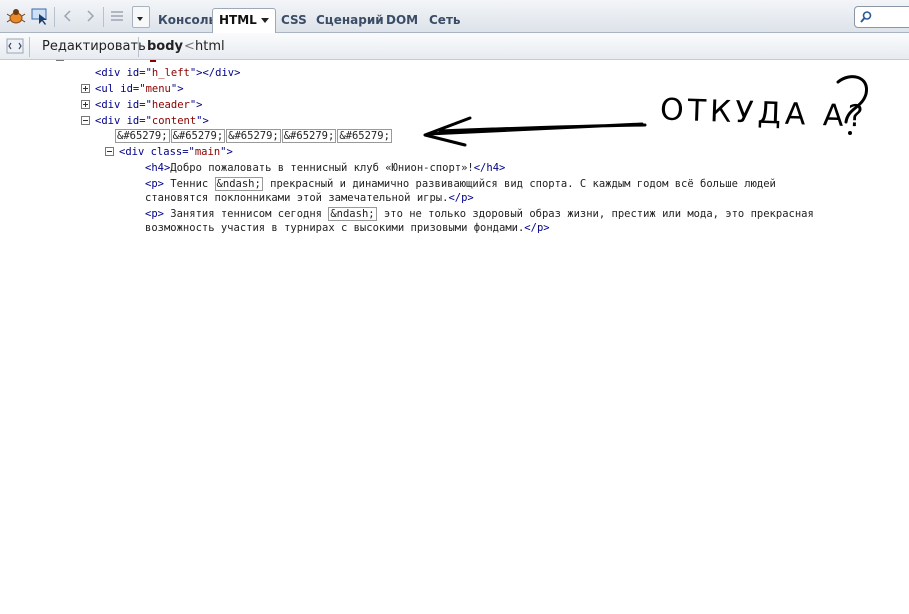 This screenshot has width=909, height=614. I want to click on annotation-text: ОТКУДА А?, so click(764, 113).